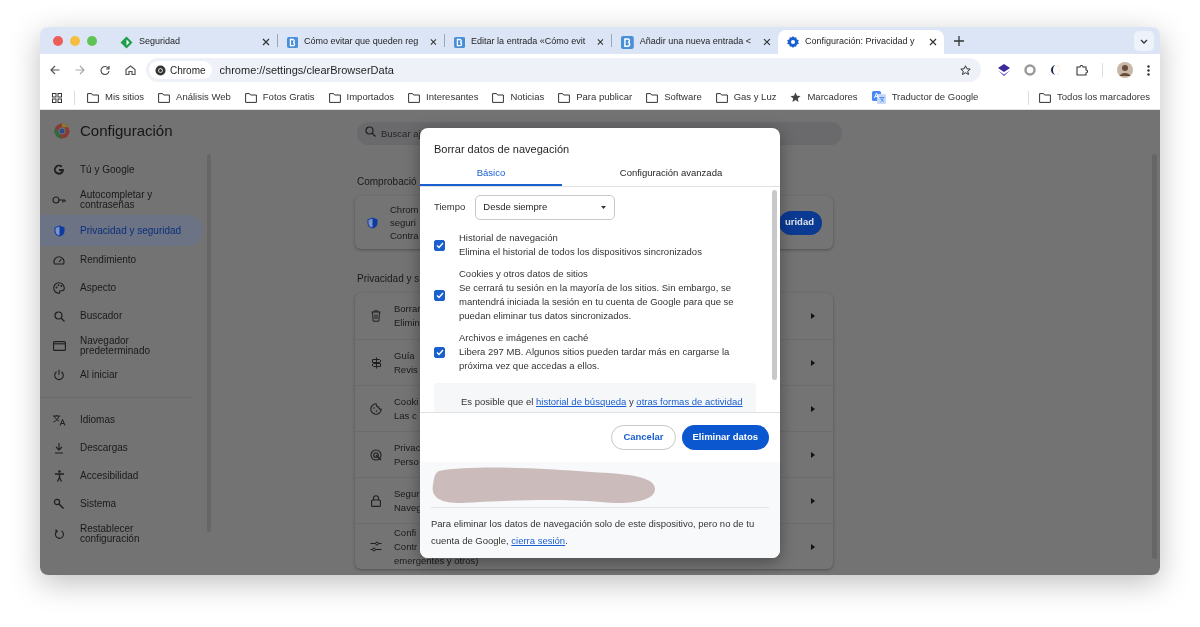 The height and width of the screenshot is (627, 1200). Describe the element at coordinates (406, 369) in the screenshot. I see `row-text: Revis` at that location.